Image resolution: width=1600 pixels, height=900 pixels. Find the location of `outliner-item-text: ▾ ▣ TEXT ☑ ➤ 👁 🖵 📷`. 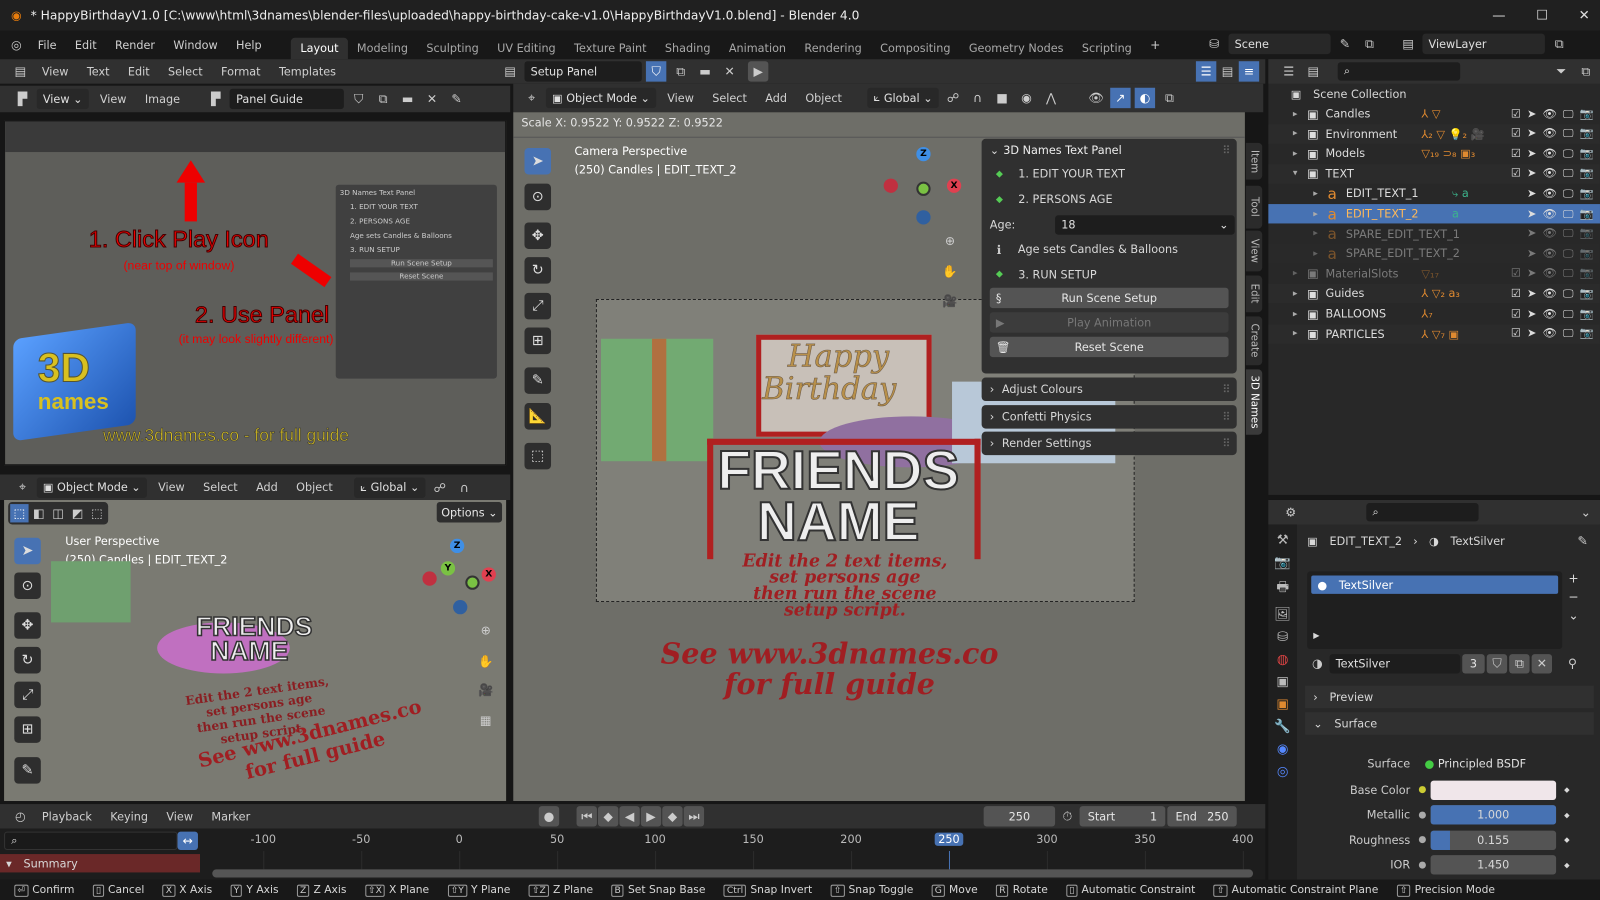

outliner-item-text: ▾ ▣ TEXT ☑ ➤ 👁 🖵 📷 is located at coordinates (1434, 174).